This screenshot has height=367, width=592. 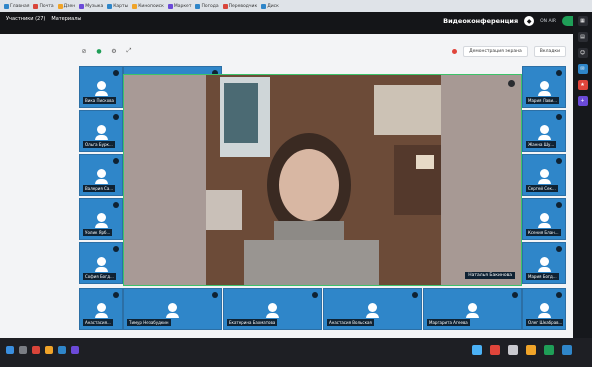 I want to click on participant-tile: Тимур Незабудкин, so click(x=172, y=309).